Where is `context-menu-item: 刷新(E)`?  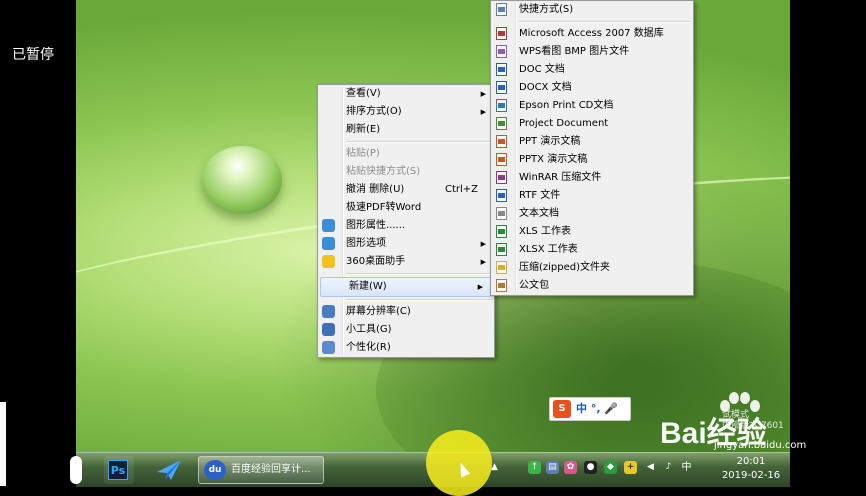
context-menu-item: 刷新(E) is located at coordinates (406, 130).